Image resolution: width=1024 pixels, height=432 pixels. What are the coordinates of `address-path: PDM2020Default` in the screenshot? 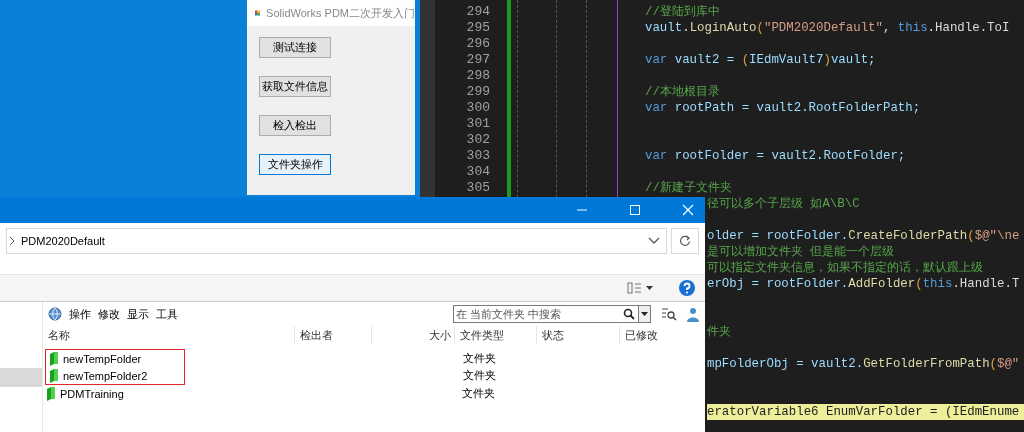 It's located at (331, 241).